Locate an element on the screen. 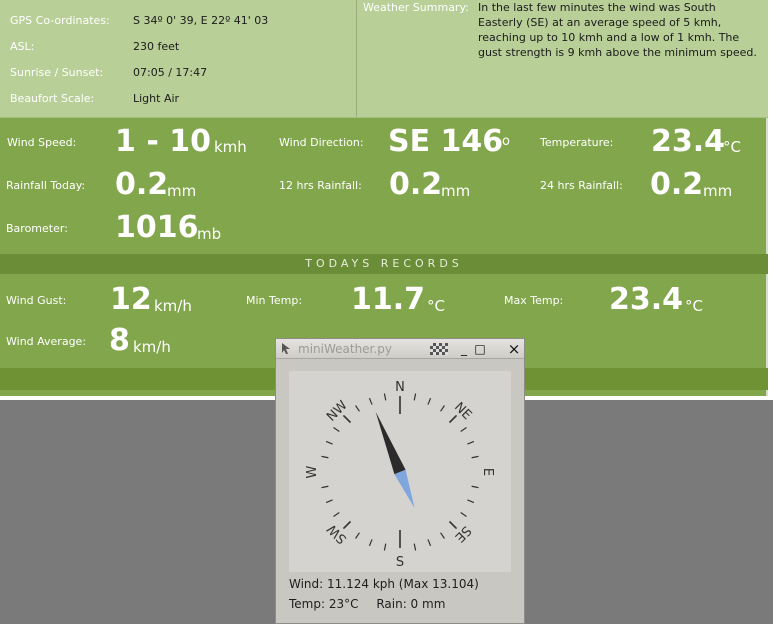 This screenshot has height=624, width=773. needle-tail is located at coordinates (390, 443).